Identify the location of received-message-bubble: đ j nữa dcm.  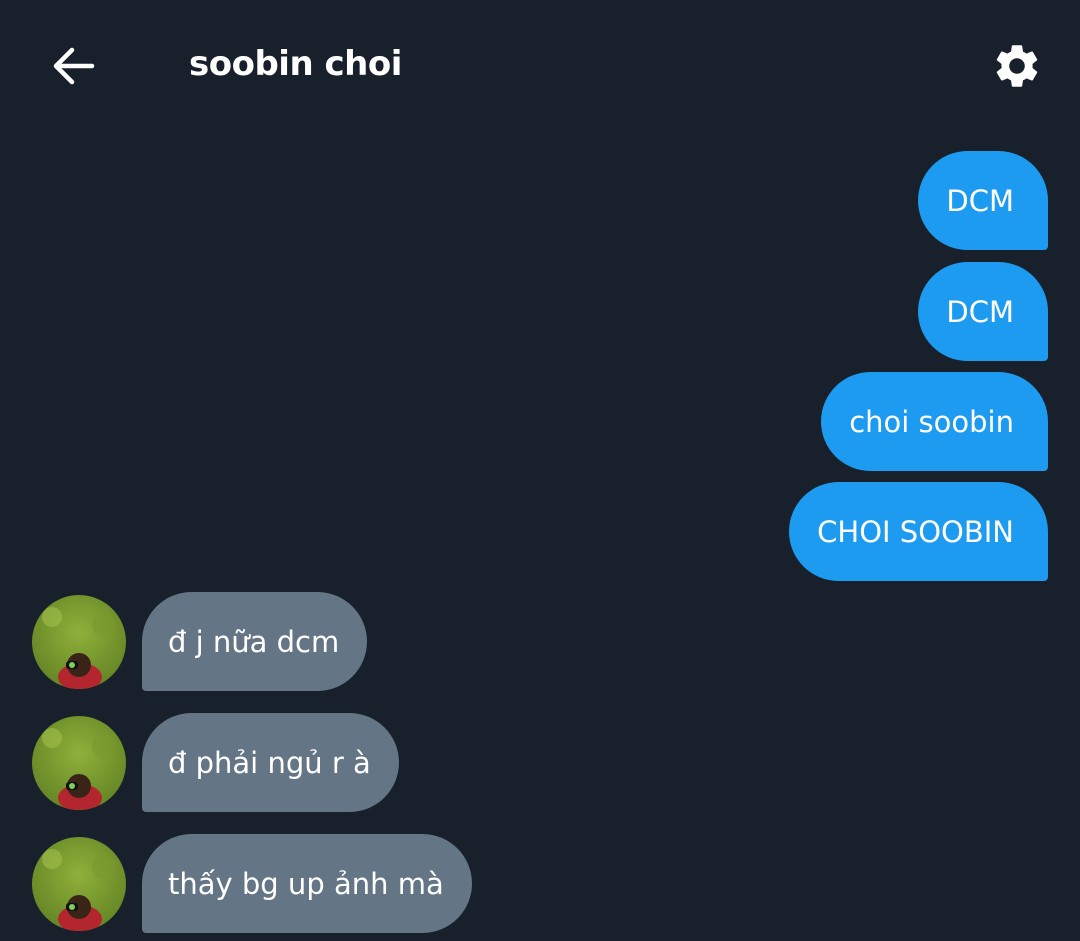
(255, 641).